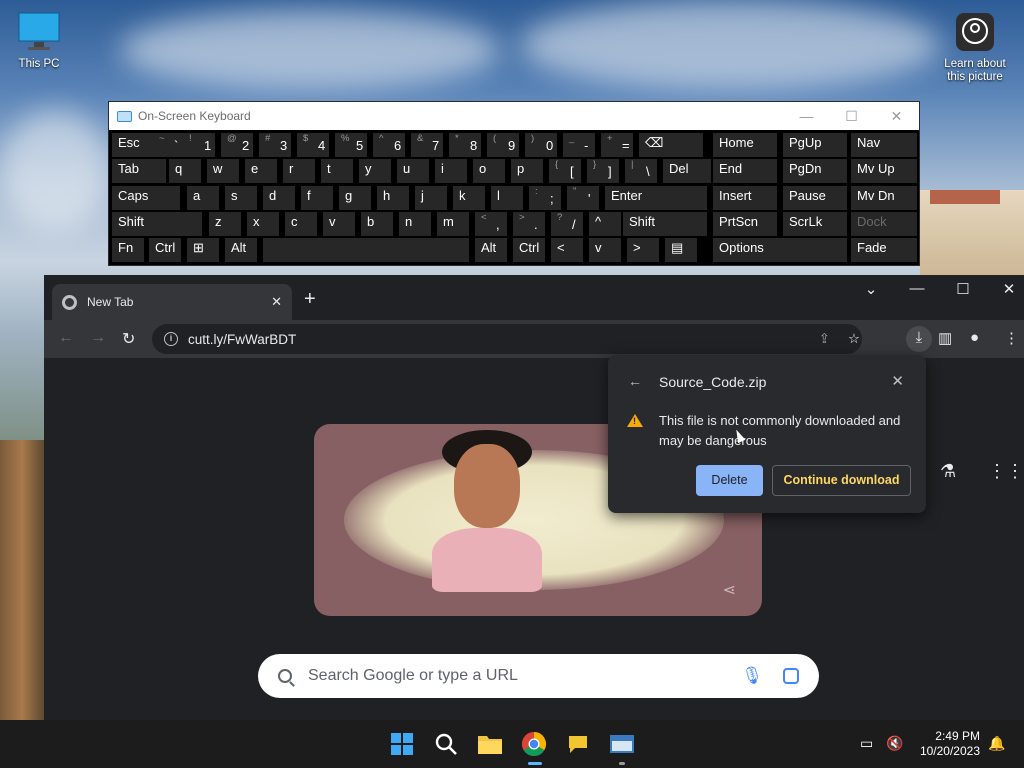 This screenshot has width=1024, height=768. I want to click on key-symbol: }], so click(603, 171).